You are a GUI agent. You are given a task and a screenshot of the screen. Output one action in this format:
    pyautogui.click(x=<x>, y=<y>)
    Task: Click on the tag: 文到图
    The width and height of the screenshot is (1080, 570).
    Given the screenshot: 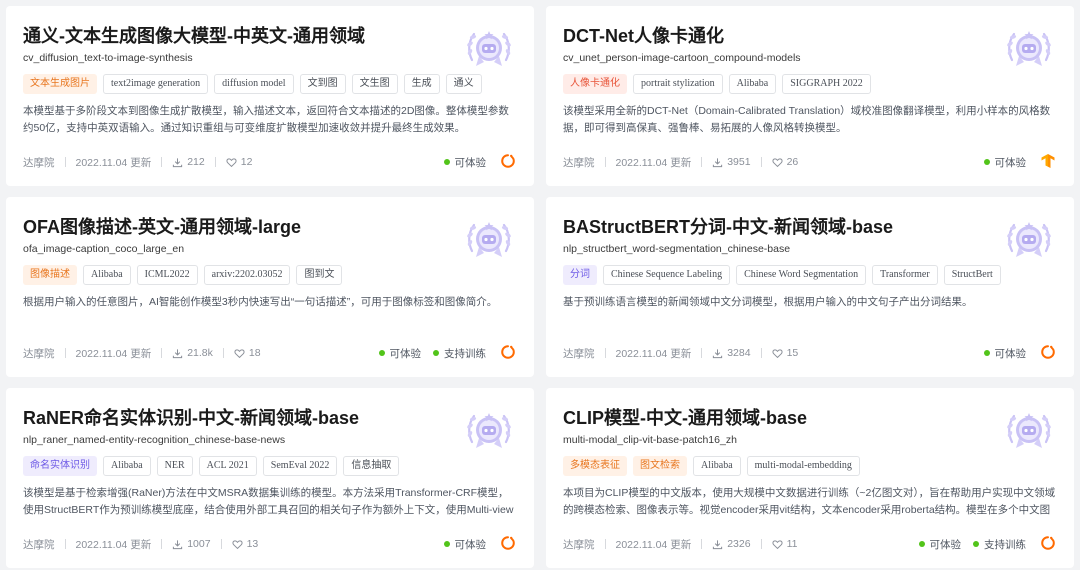 What is the action you would take?
    pyautogui.click(x=322, y=84)
    